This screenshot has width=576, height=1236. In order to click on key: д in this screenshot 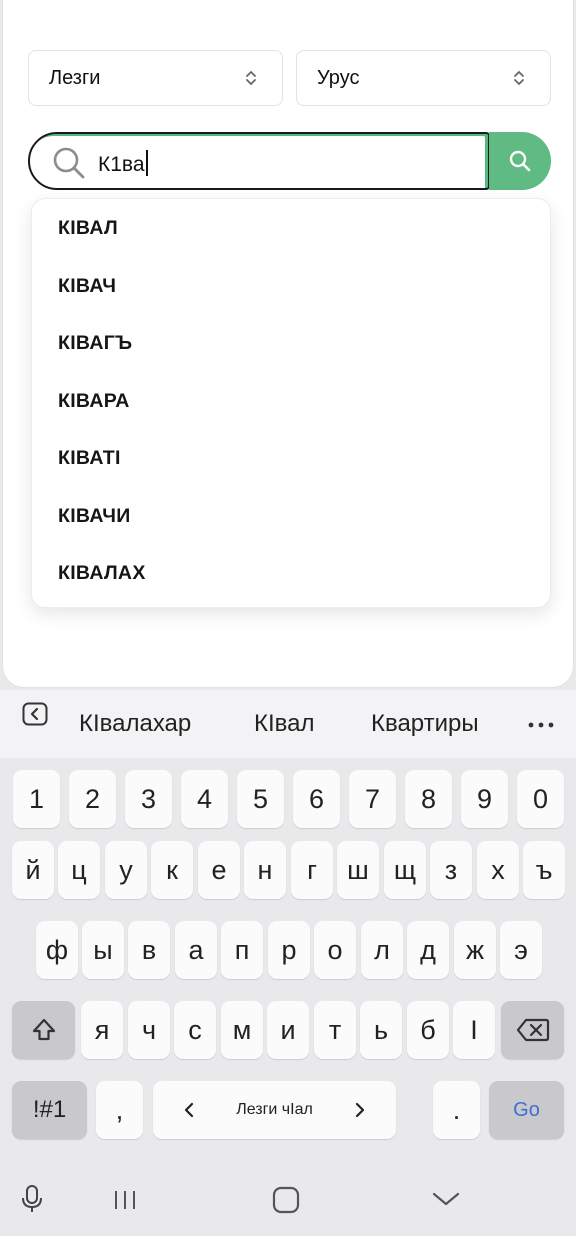, I will do `click(428, 950)`.